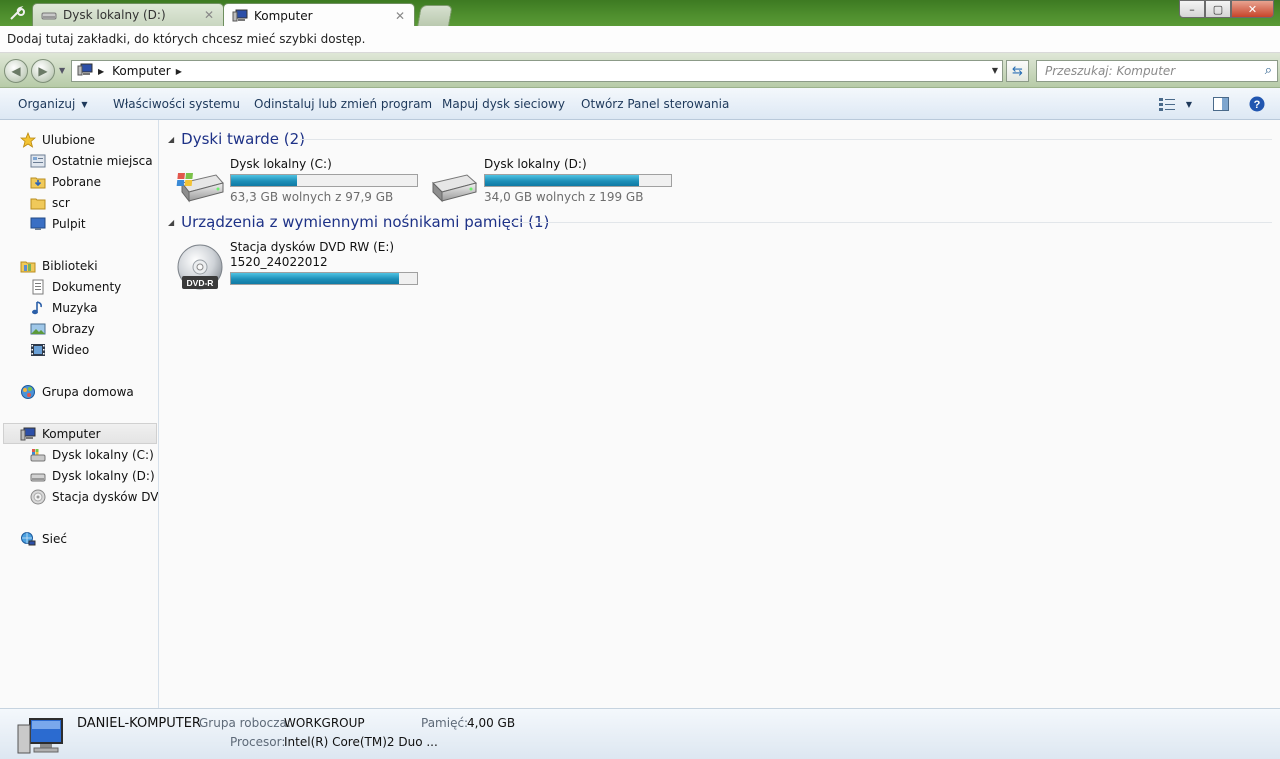 This screenshot has height=759, width=1280. Describe the element at coordinates (77, 181) in the screenshot. I see `sidebar-item-label: Pobrane` at that location.